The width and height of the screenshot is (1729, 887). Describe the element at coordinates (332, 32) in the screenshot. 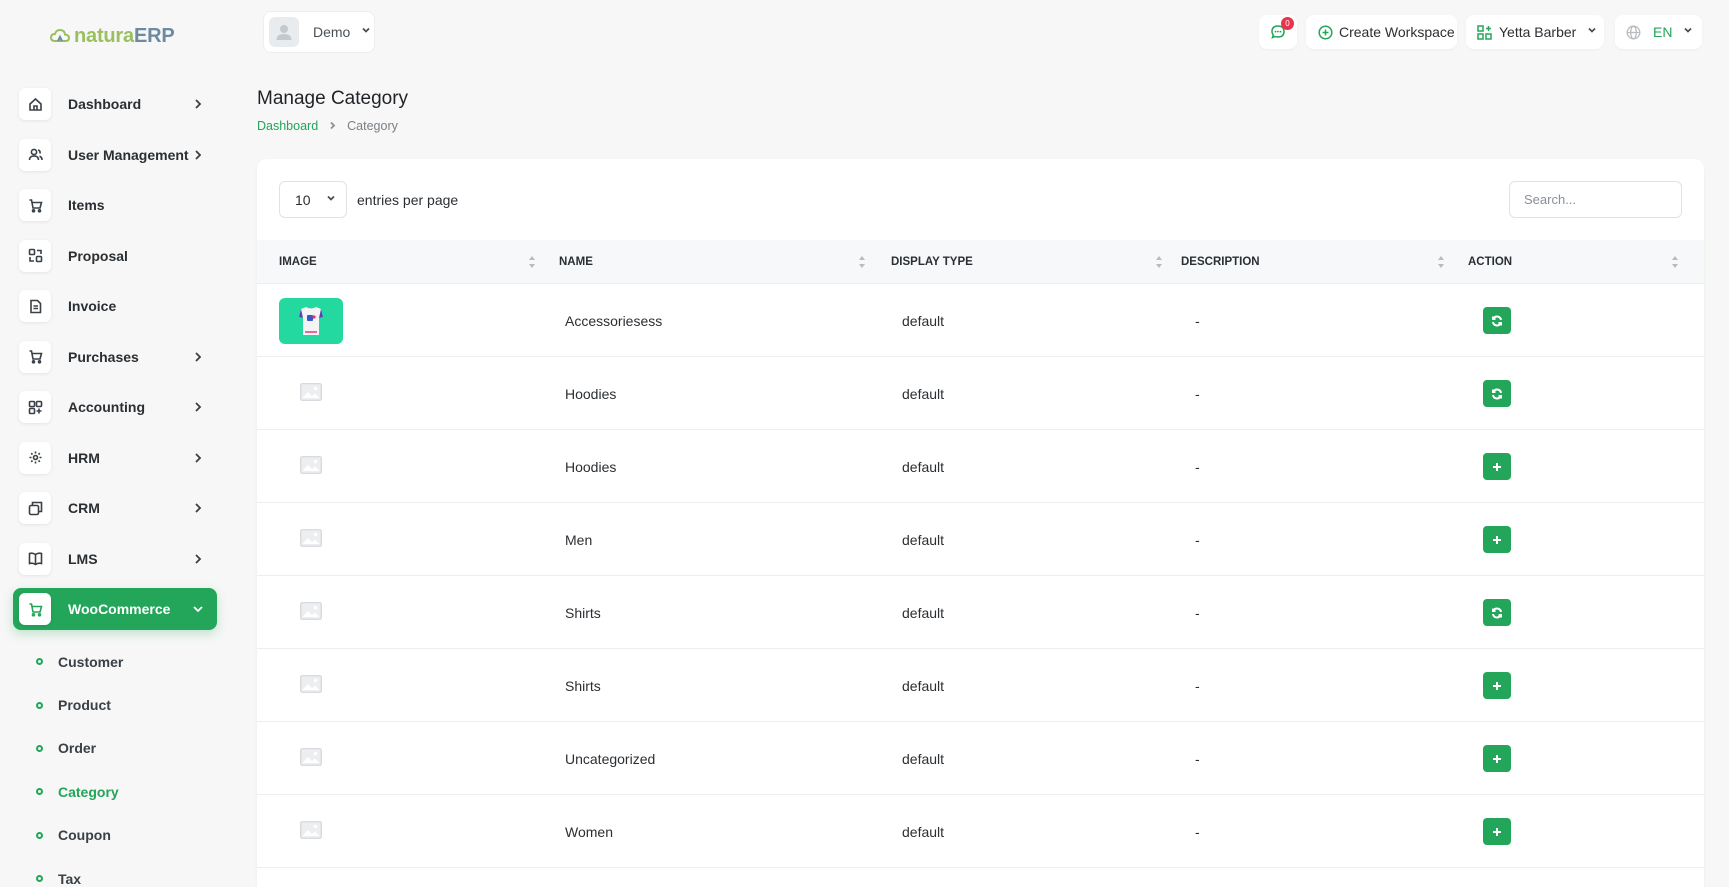

I see `workspace-name: Demo` at that location.